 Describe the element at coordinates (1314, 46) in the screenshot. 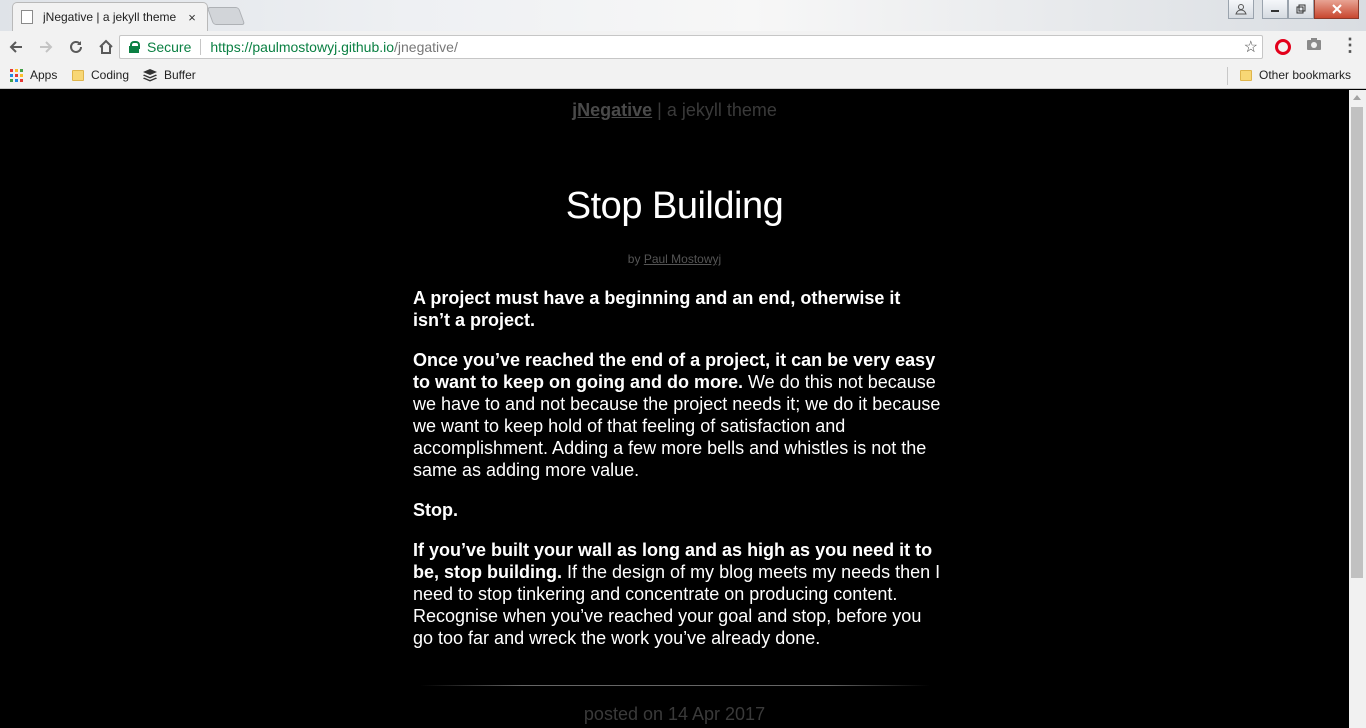

I see `camera-extension-icon` at that location.